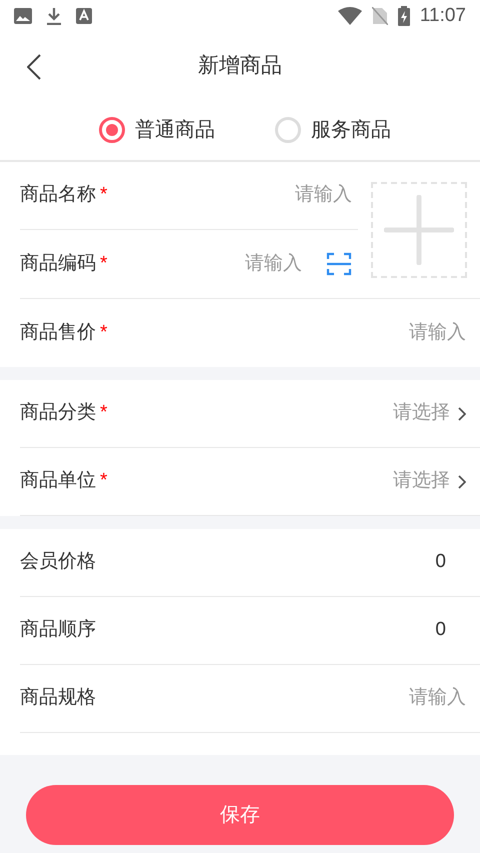 The width and height of the screenshot is (480, 853). Describe the element at coordinates (350, 16) in the screenshot. I see `wifi-icon` at that location.